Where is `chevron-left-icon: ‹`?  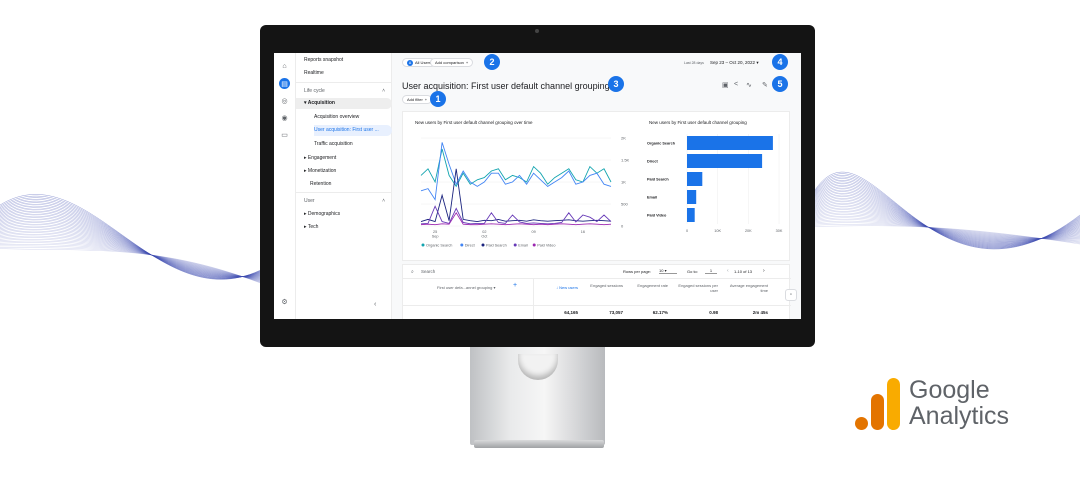 chevron-left-icon: ‹ is located at coordinates (375, 304).